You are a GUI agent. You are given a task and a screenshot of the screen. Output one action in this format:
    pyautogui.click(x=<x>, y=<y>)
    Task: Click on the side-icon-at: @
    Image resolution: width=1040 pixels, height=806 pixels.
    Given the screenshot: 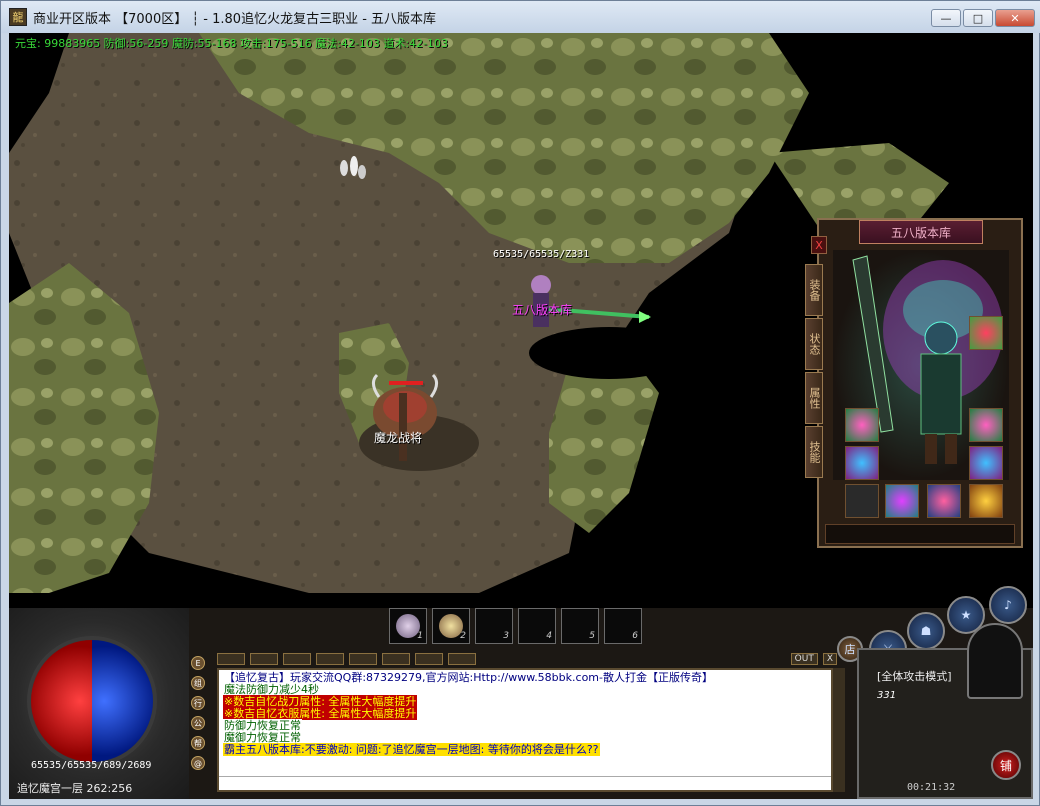 What is the action you would take?
    pyautogui.click(x=198, y=763)
    